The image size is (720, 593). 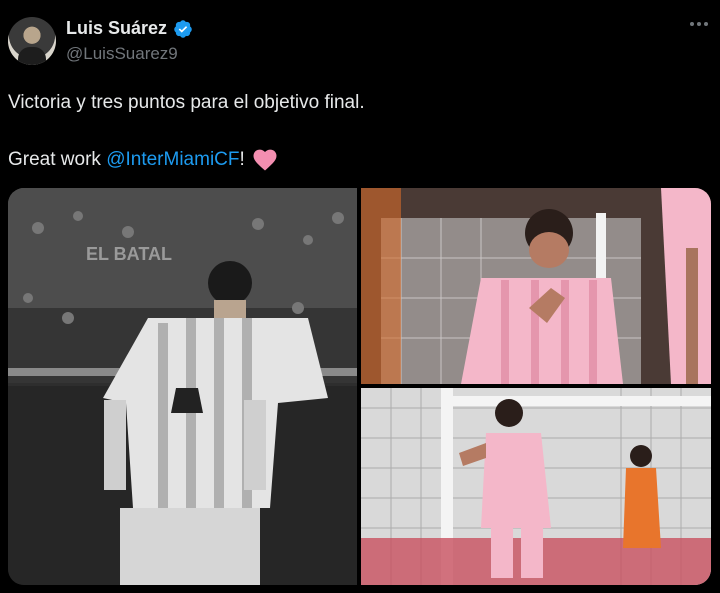 I want to click on pink-heart-icon, so click(x=265, y=160).